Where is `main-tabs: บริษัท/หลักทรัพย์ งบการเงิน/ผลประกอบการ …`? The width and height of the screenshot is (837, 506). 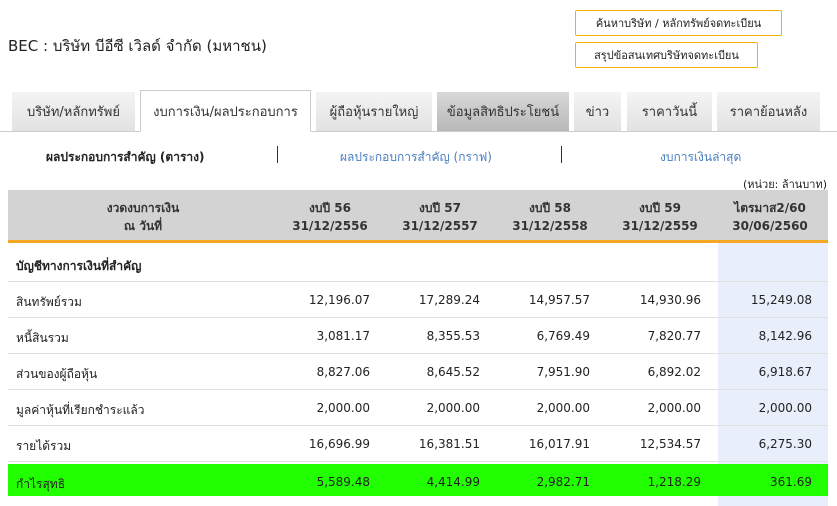
main-tabs: บริษัท/หลักทรัพย์ งบการเงิน/ผลประกอบการ … is located at coordinates (418, 111).